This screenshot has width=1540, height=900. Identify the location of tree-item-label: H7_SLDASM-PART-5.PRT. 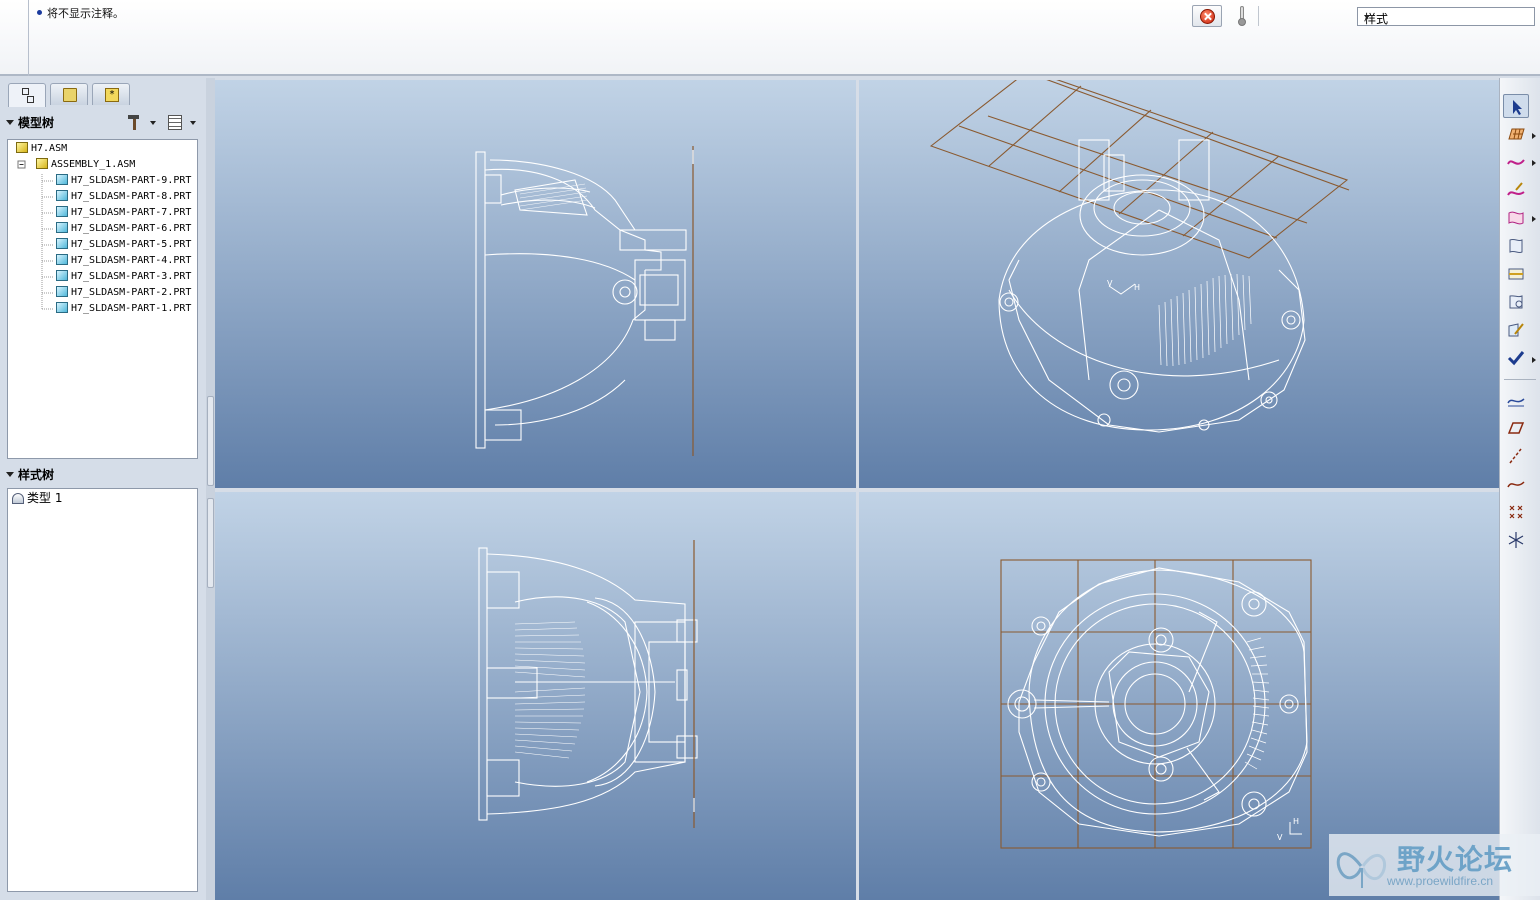
(131, 244).